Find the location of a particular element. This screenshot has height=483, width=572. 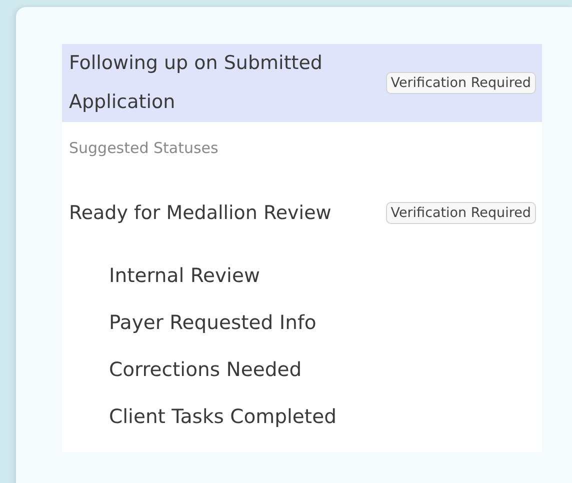

status-option: Ready for Medallion Review Verification Required is located at coordinates (302, 213).